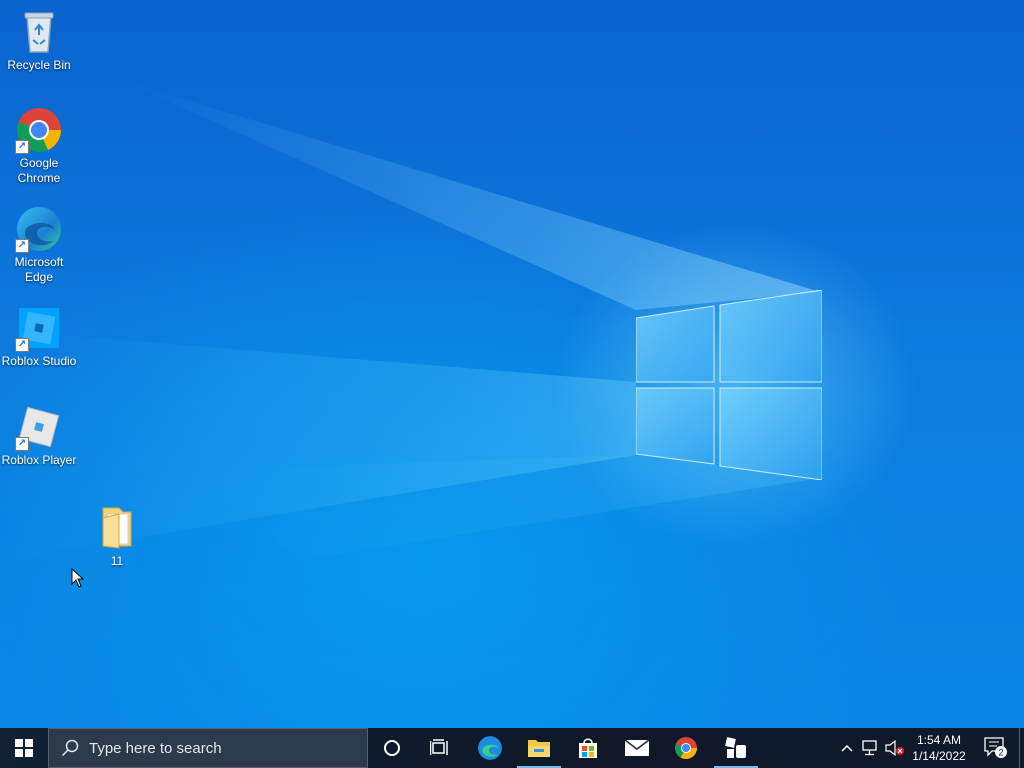 The height and width of the screenshot is (768, 1024). I want to click on taskbar-app-mail, so click(637, 748).